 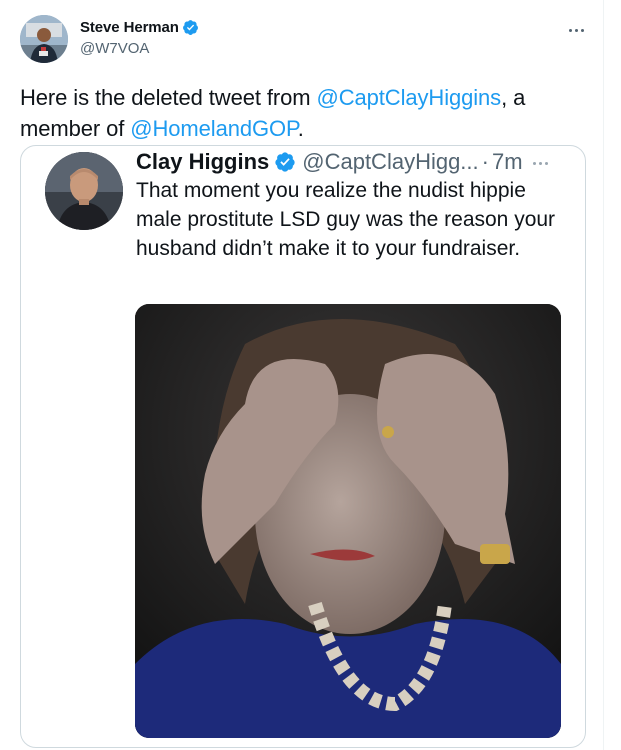 I want to click on tweet-text-part: ., so click(x=300, y=128).